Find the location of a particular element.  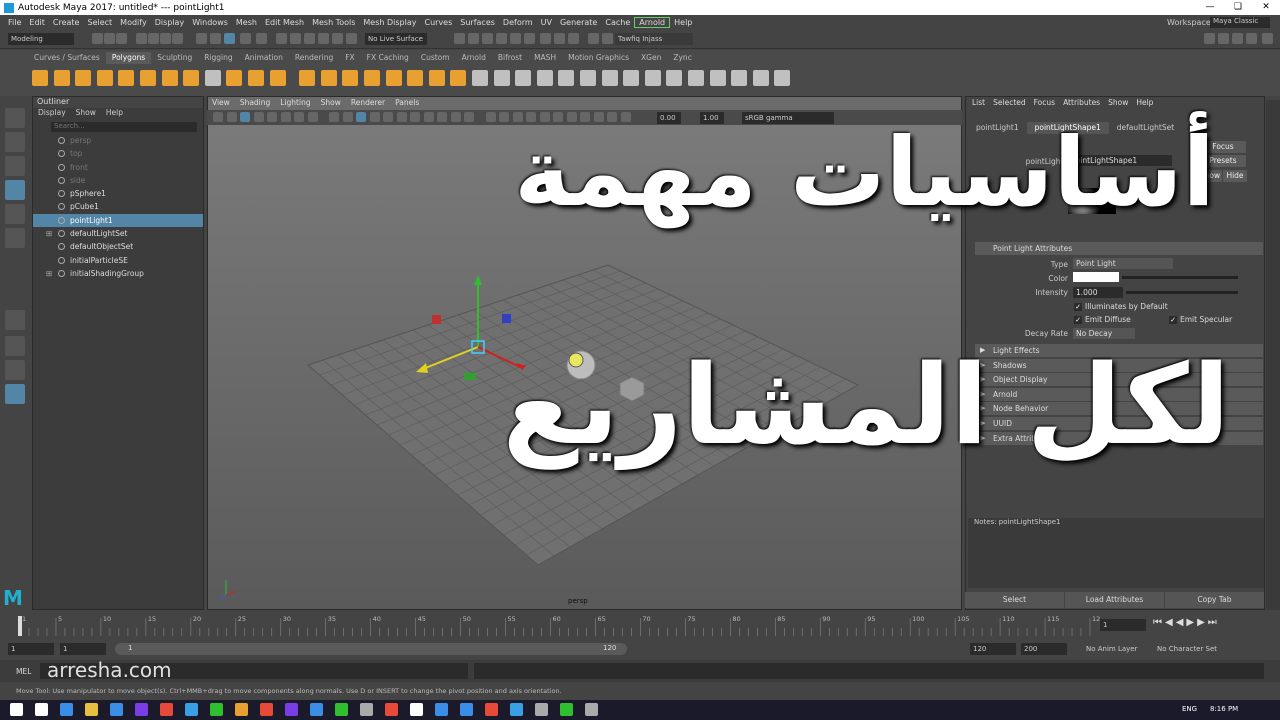

menu-arnold: Arnold is located at coordinates (652, 22).